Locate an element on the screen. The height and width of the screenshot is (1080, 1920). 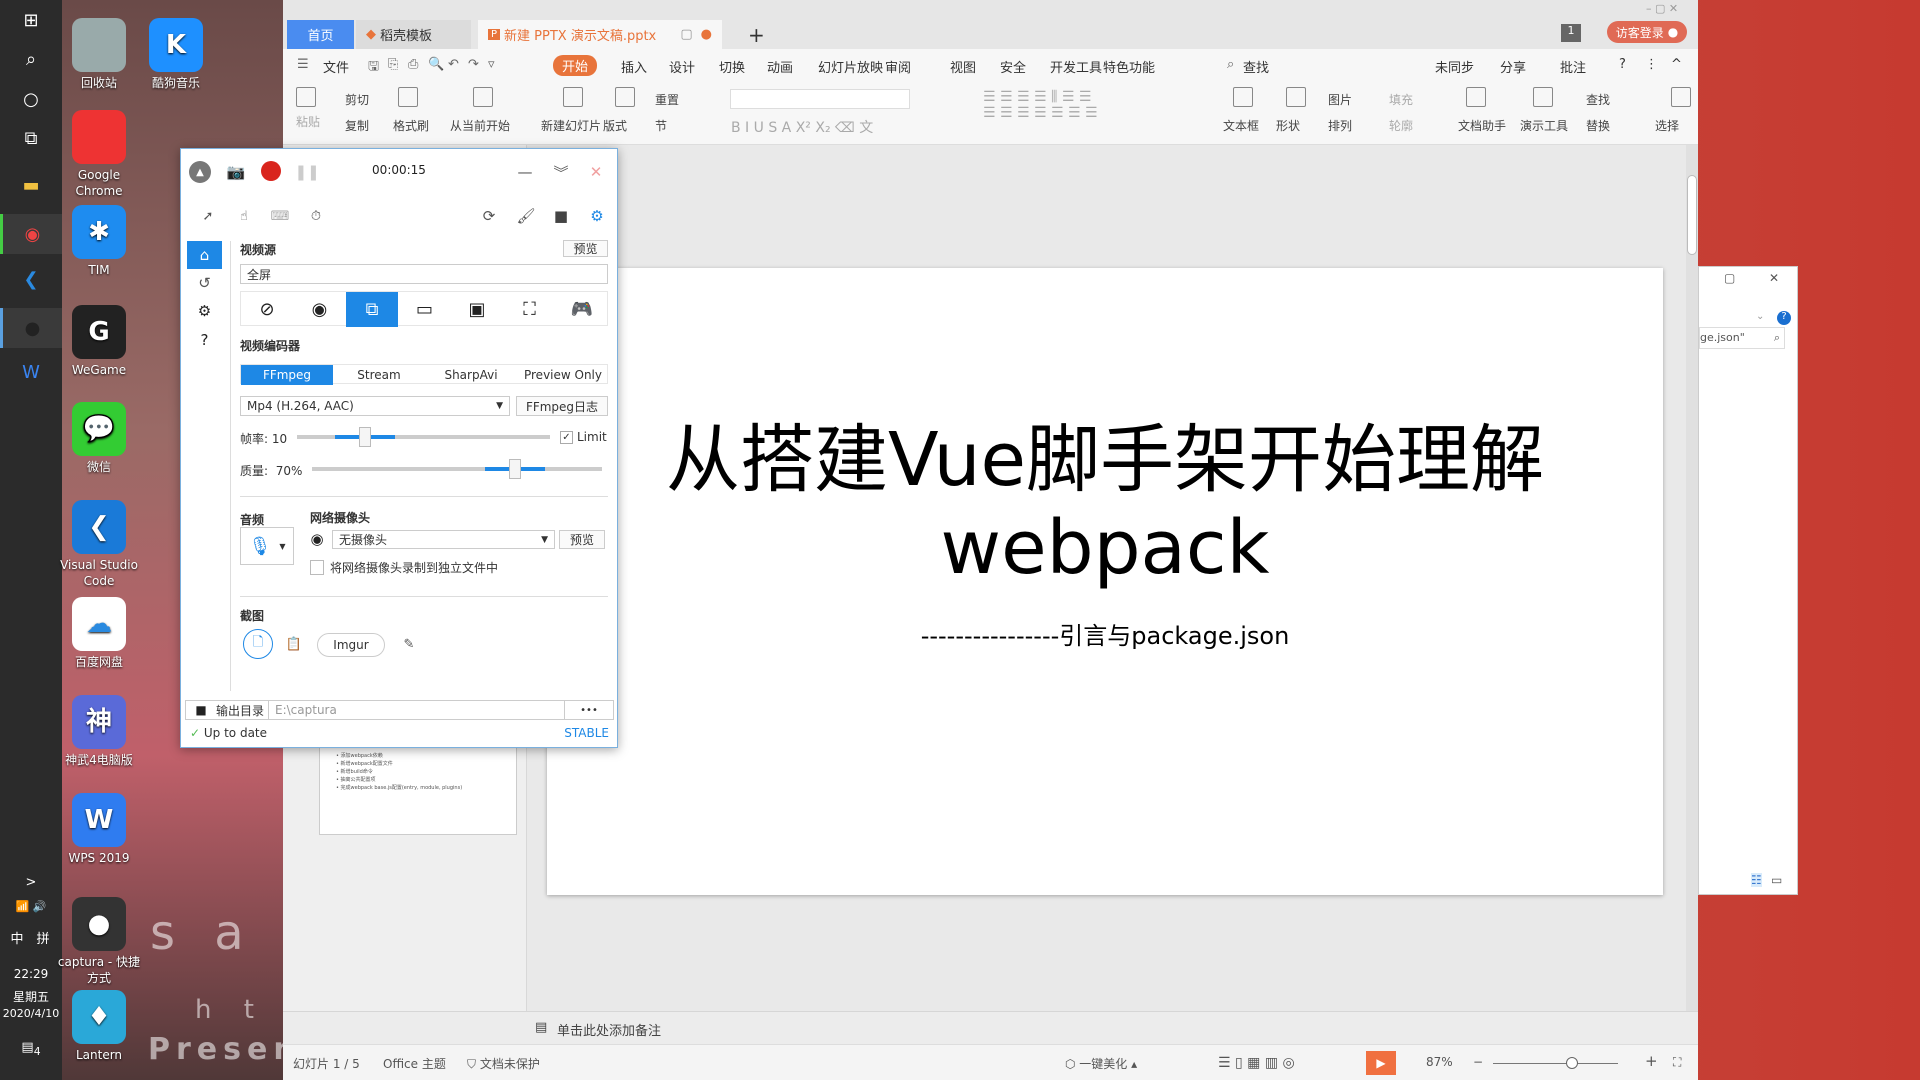
nav-home-icon: ⌂ is located at coordinates (204, 255).